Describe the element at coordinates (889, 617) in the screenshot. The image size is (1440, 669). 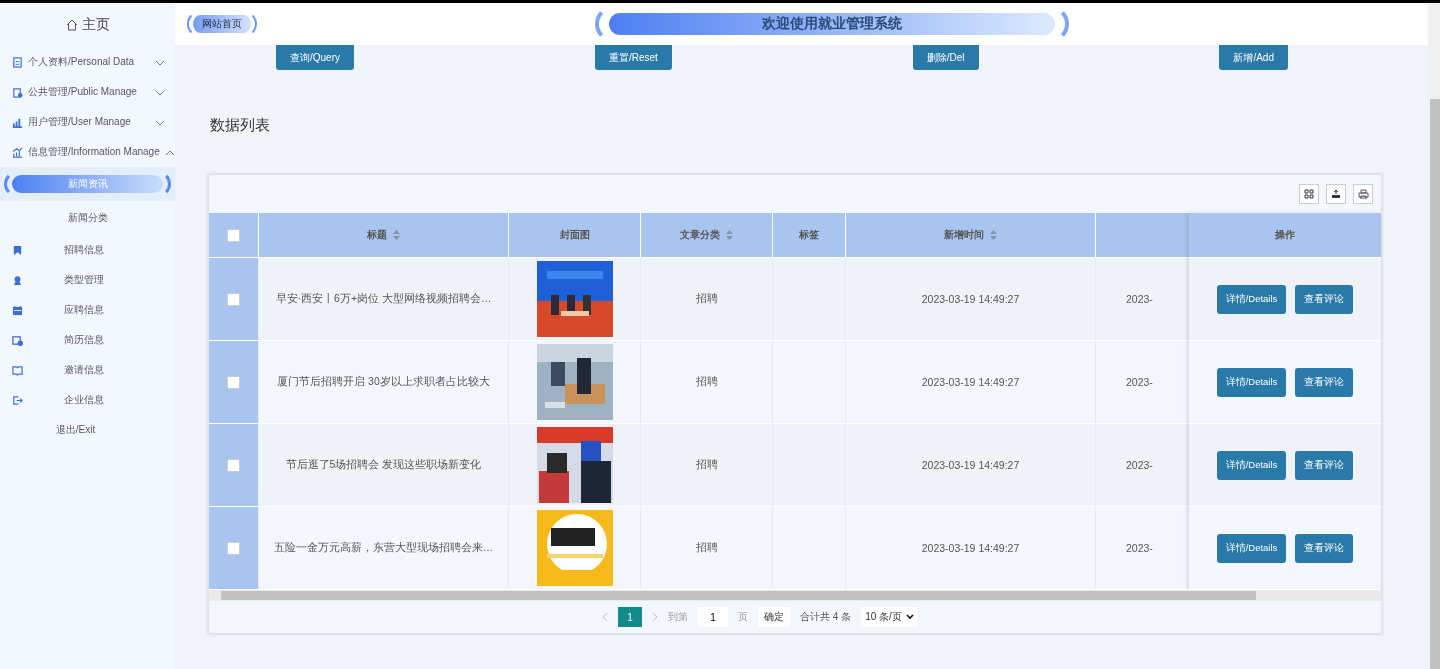
I see `page-size-select: 10 条/页` at that location.